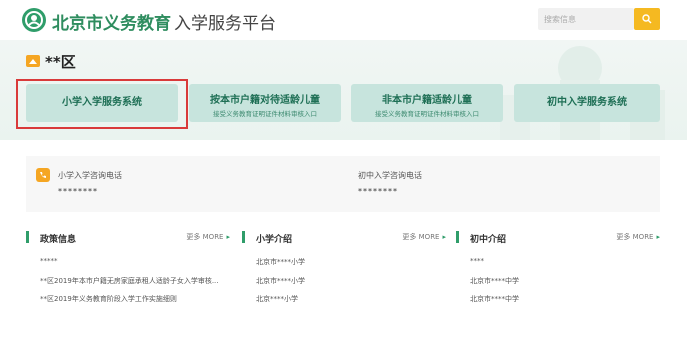  What do you see at coordinates (586, 19) in the screenshot?
I see `search-input: 搜索信息` at bounding box center [586, 19].